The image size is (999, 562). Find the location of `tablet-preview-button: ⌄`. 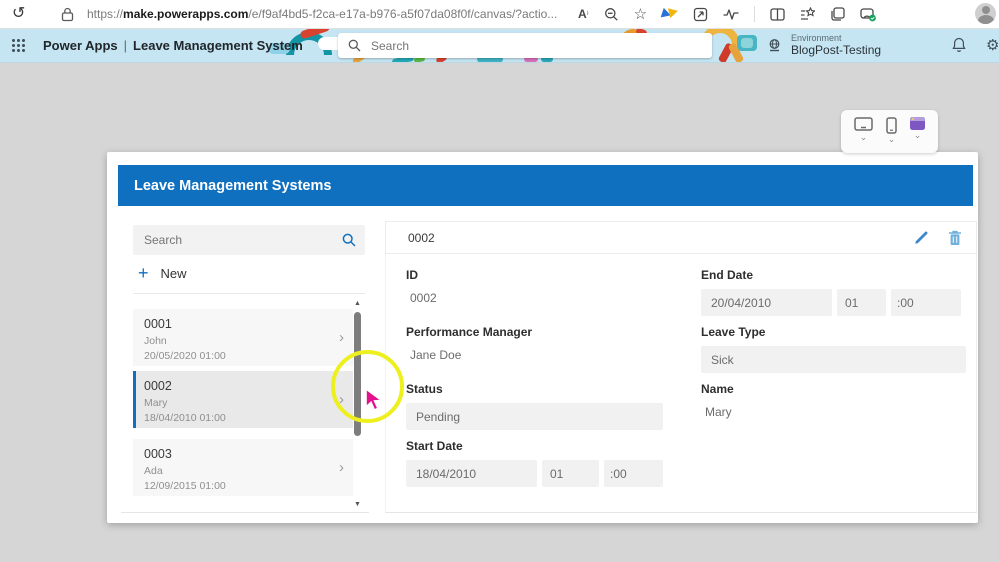

tablet-preview-button: ⌄ is located at coordinates (863, 135).